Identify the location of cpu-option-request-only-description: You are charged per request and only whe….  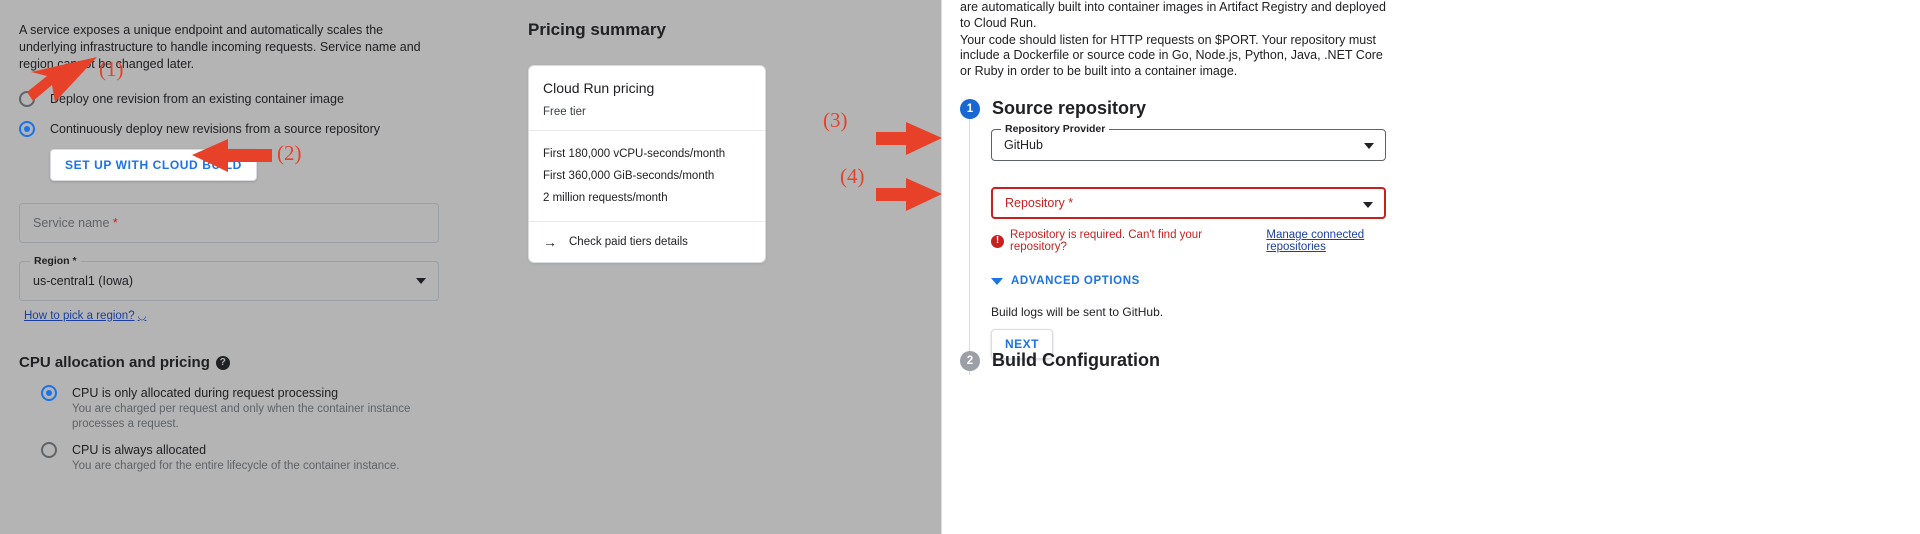
(241, 416).